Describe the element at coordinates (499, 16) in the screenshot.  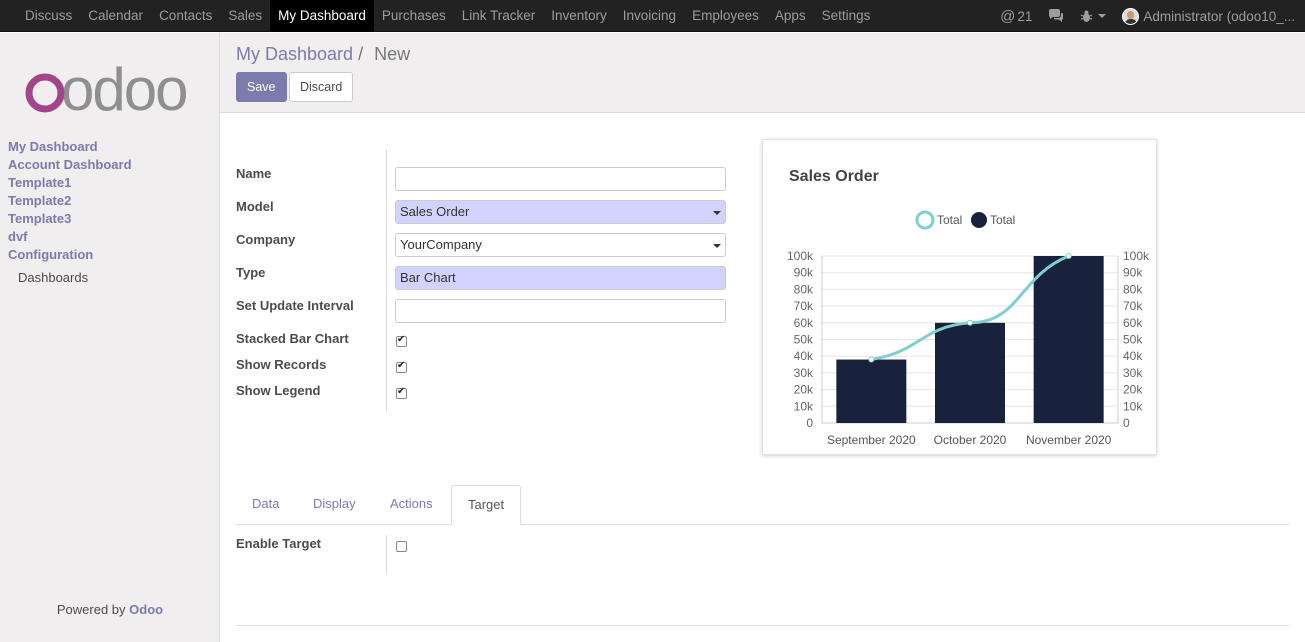
I see `menu-item-link-tracker: Link Tracker` at that location.